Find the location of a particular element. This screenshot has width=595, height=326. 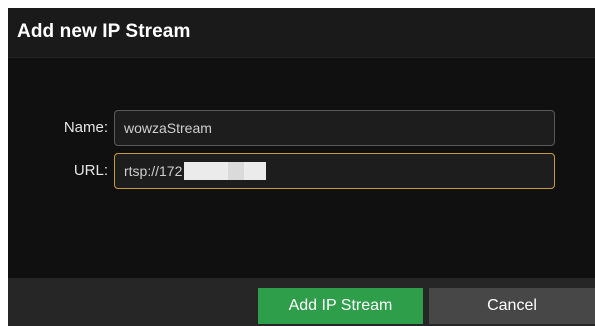

url-row: URL: is located at coordinates (301, 171).